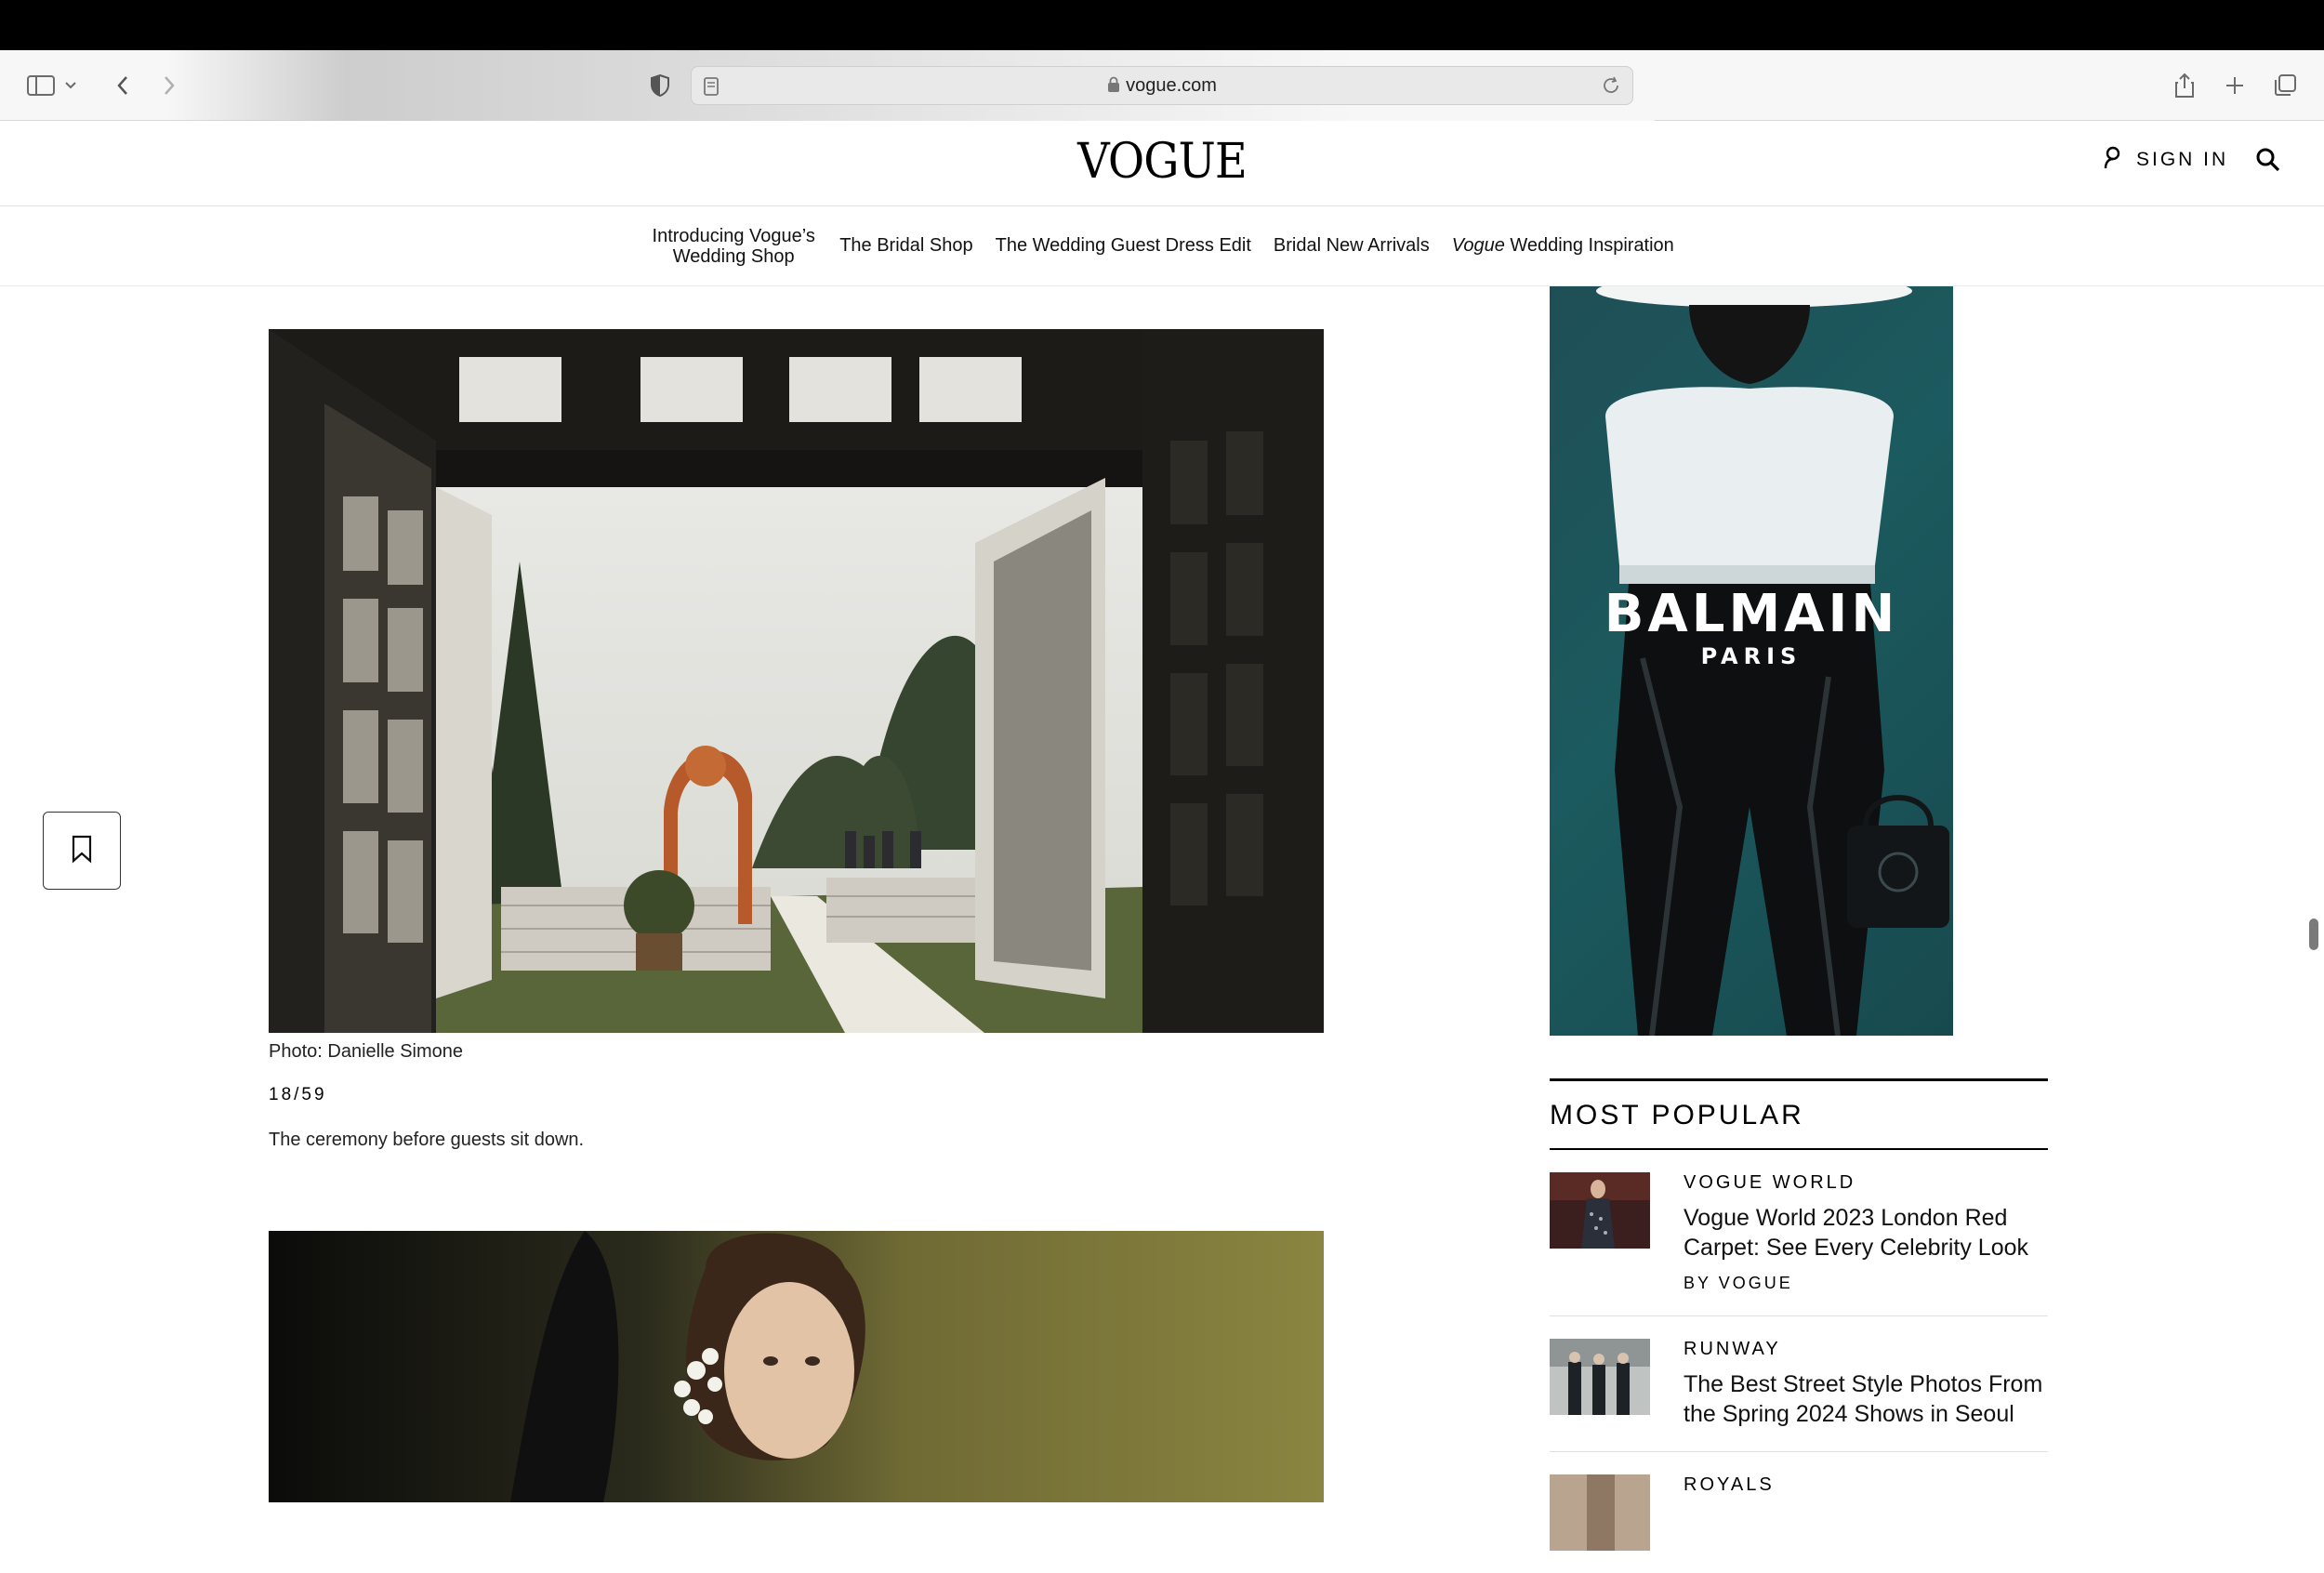  What do you see at coordinates (2285, 85) in the screenshot?
I see `tab-overview-icon` at bounding box center [2285, 85].